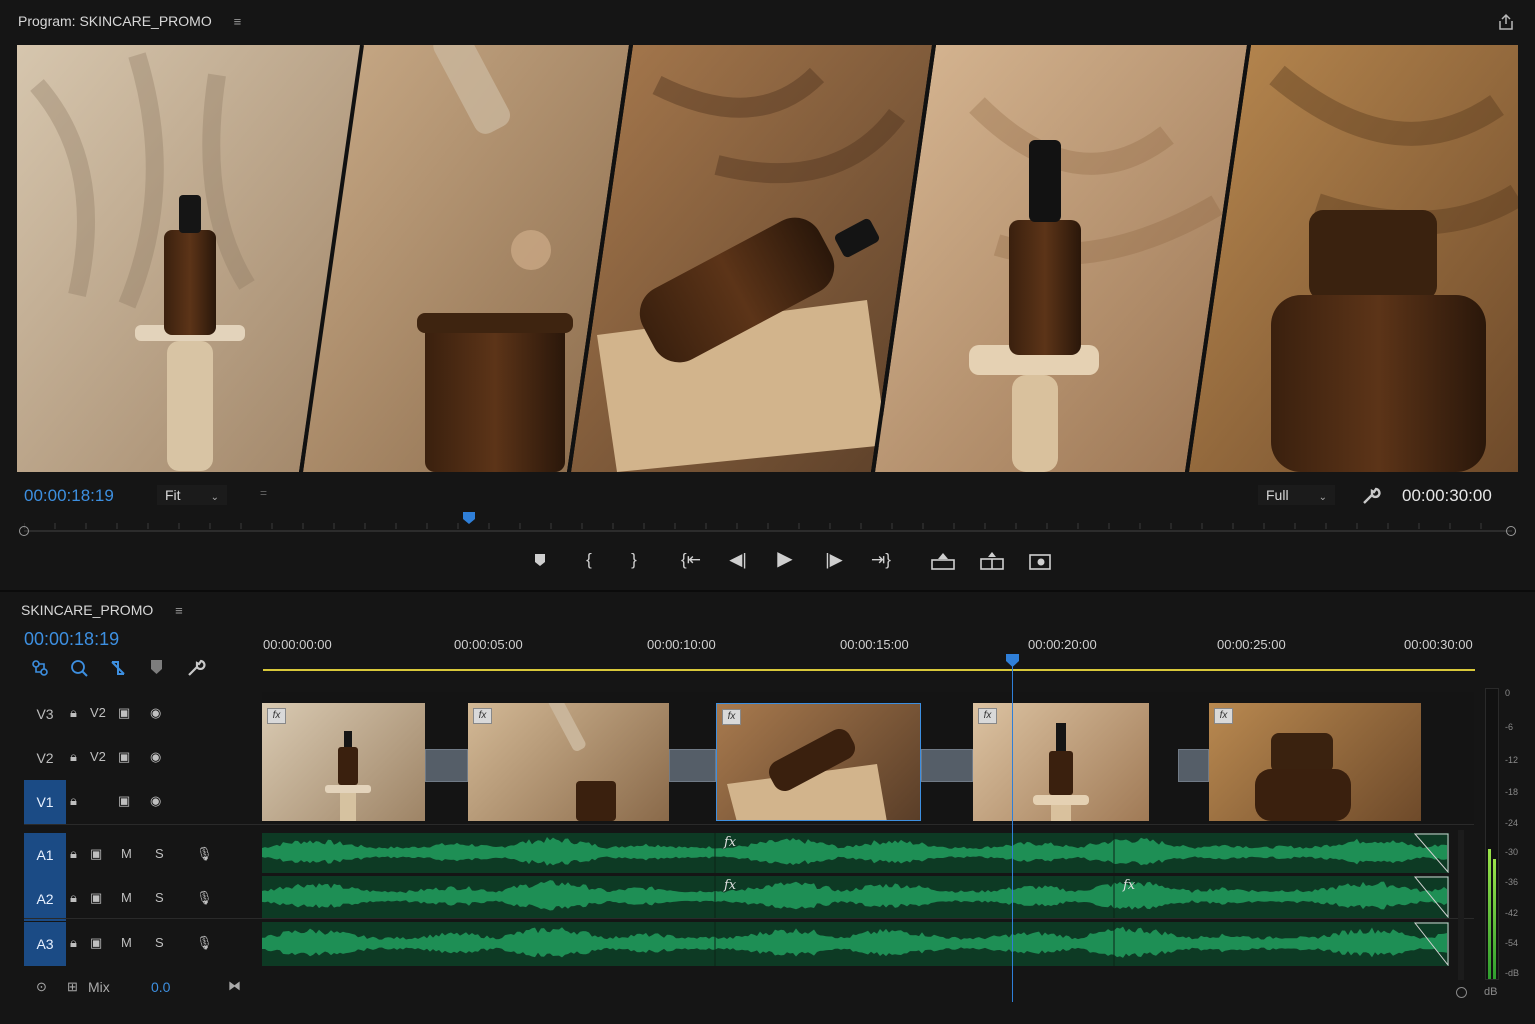  Describe the element at coordinates (159, 853) in the screenshot. I see `solo-button-a1: S` at that location.